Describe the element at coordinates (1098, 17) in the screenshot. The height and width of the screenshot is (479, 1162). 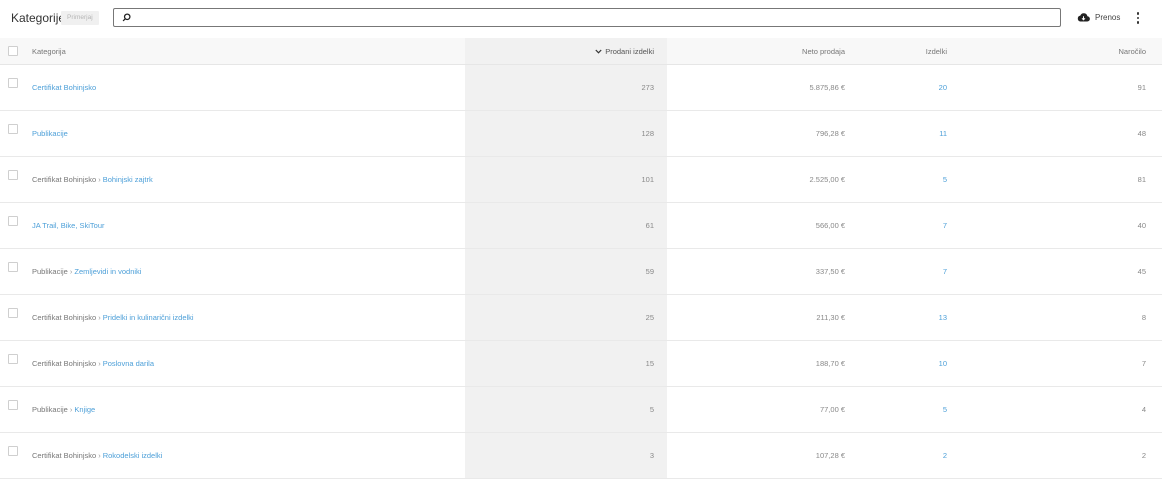
I see `export-button: Prenos` at that location.